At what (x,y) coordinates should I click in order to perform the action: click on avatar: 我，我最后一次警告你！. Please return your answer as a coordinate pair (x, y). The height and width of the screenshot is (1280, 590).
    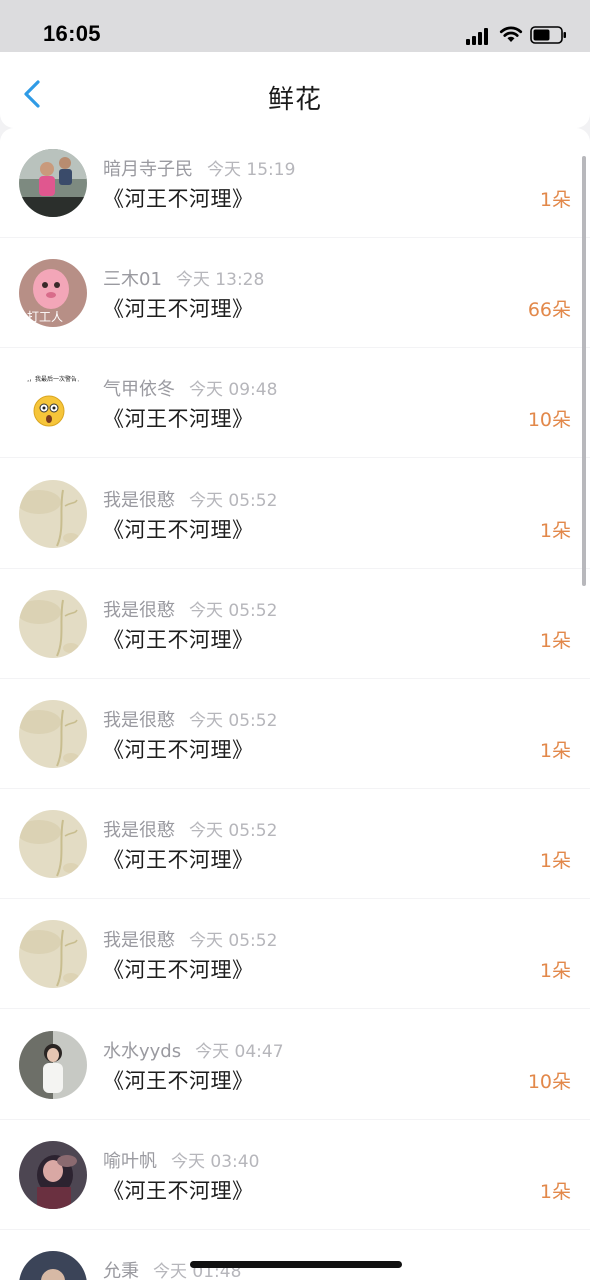
    Looking at the image, I should click on (53, 403).